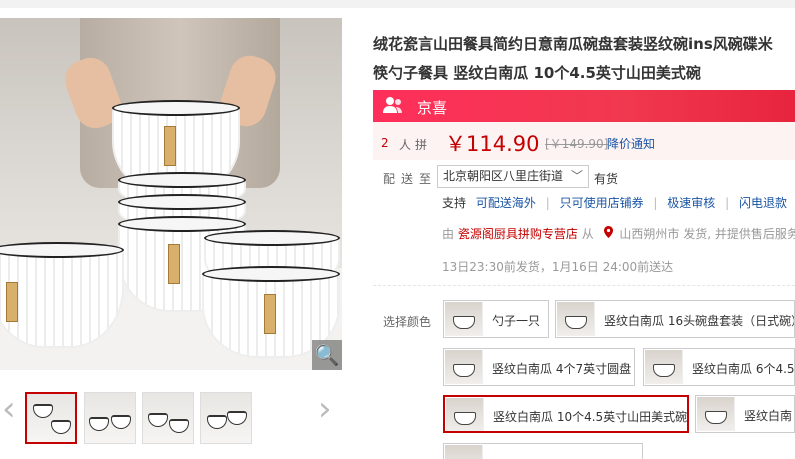 The width and height of the screenshot is (795, 459). What do you see at coordinates (606, 179) in the screenshot?
I see `stock-status: 有货` at bounding box center [606, 179].